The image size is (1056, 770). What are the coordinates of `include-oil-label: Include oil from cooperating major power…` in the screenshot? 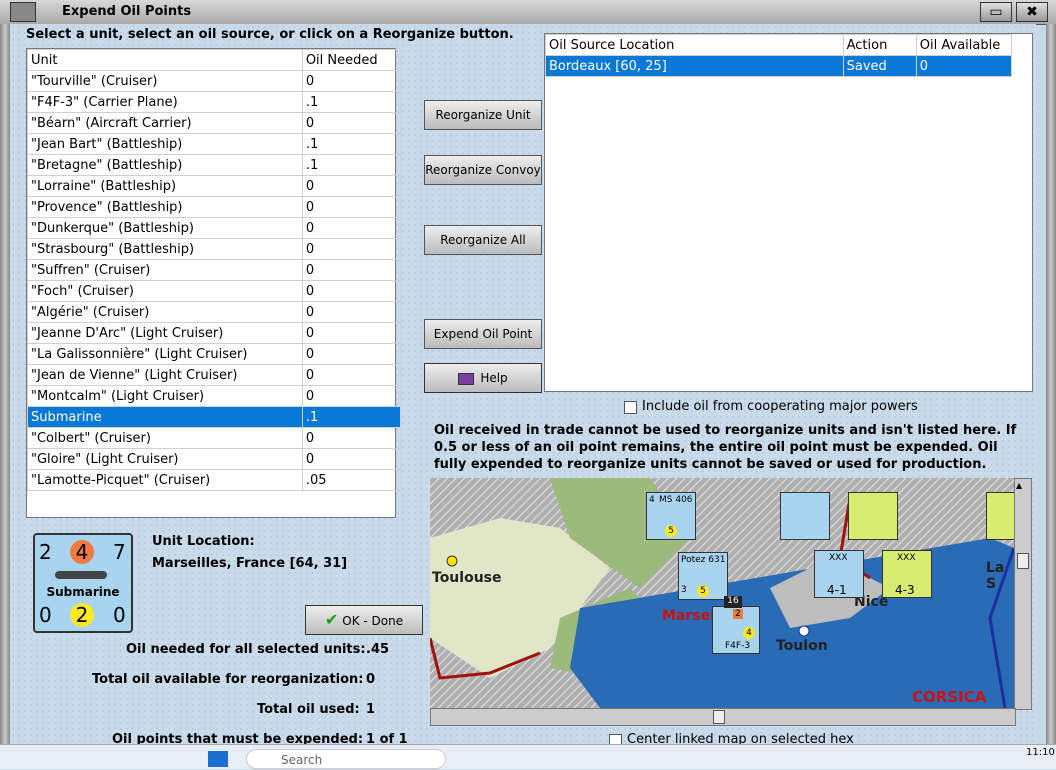 It's located at (780, 406).